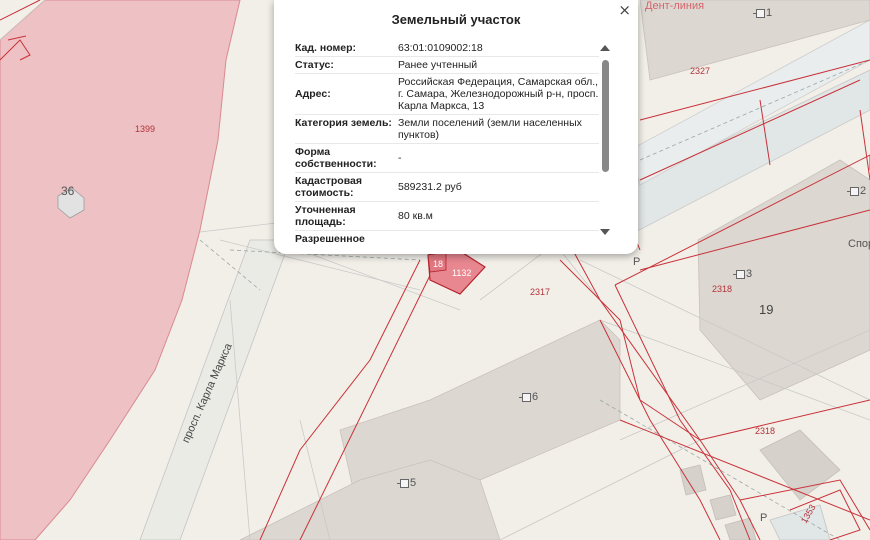 The width and height of the screenshot is (870, 540). I want to click on info-value-area: 80 кв.м, so click(498, 216).